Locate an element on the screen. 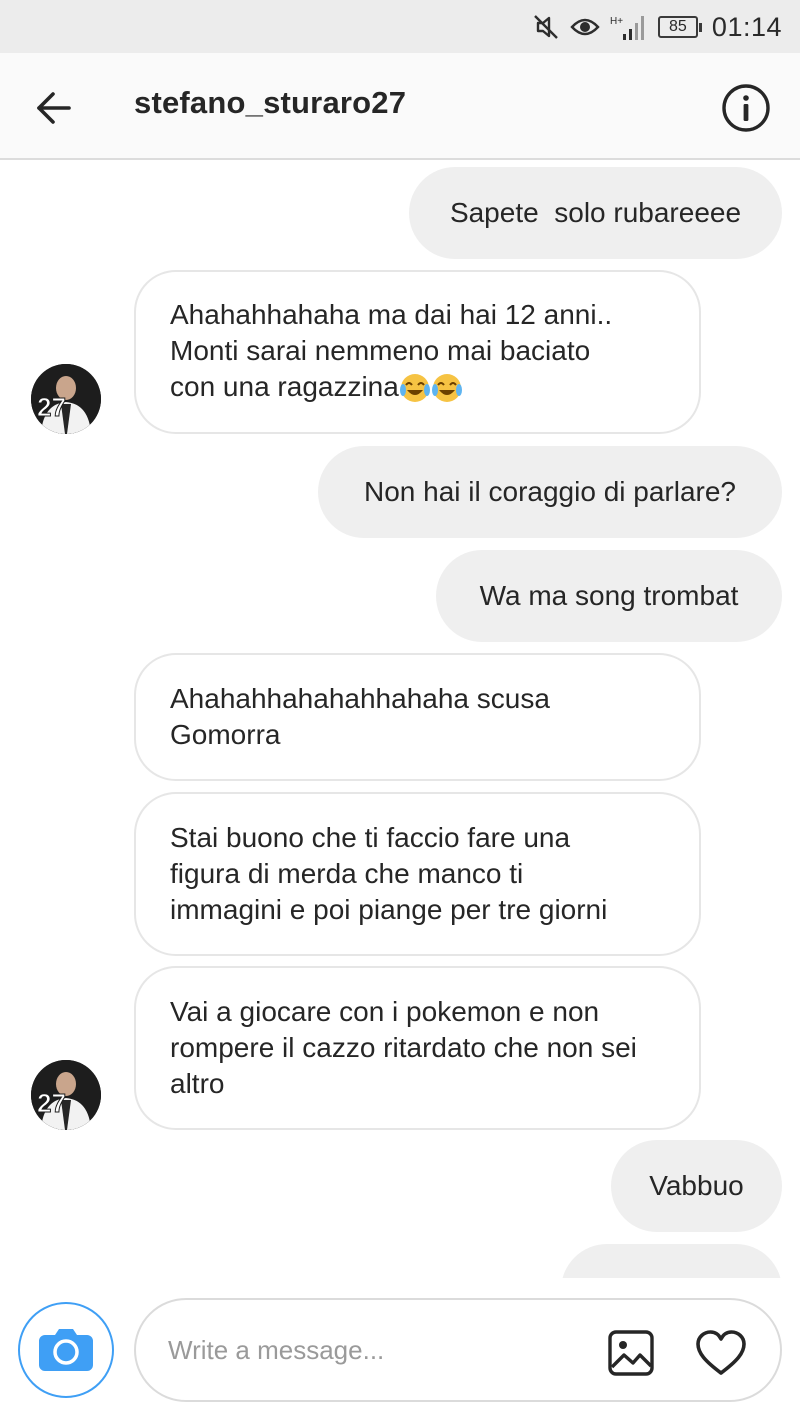 This screenshot has width=800, height=1421. status-bar: H+ 85 01:14 is located at coordinates (400, 26).